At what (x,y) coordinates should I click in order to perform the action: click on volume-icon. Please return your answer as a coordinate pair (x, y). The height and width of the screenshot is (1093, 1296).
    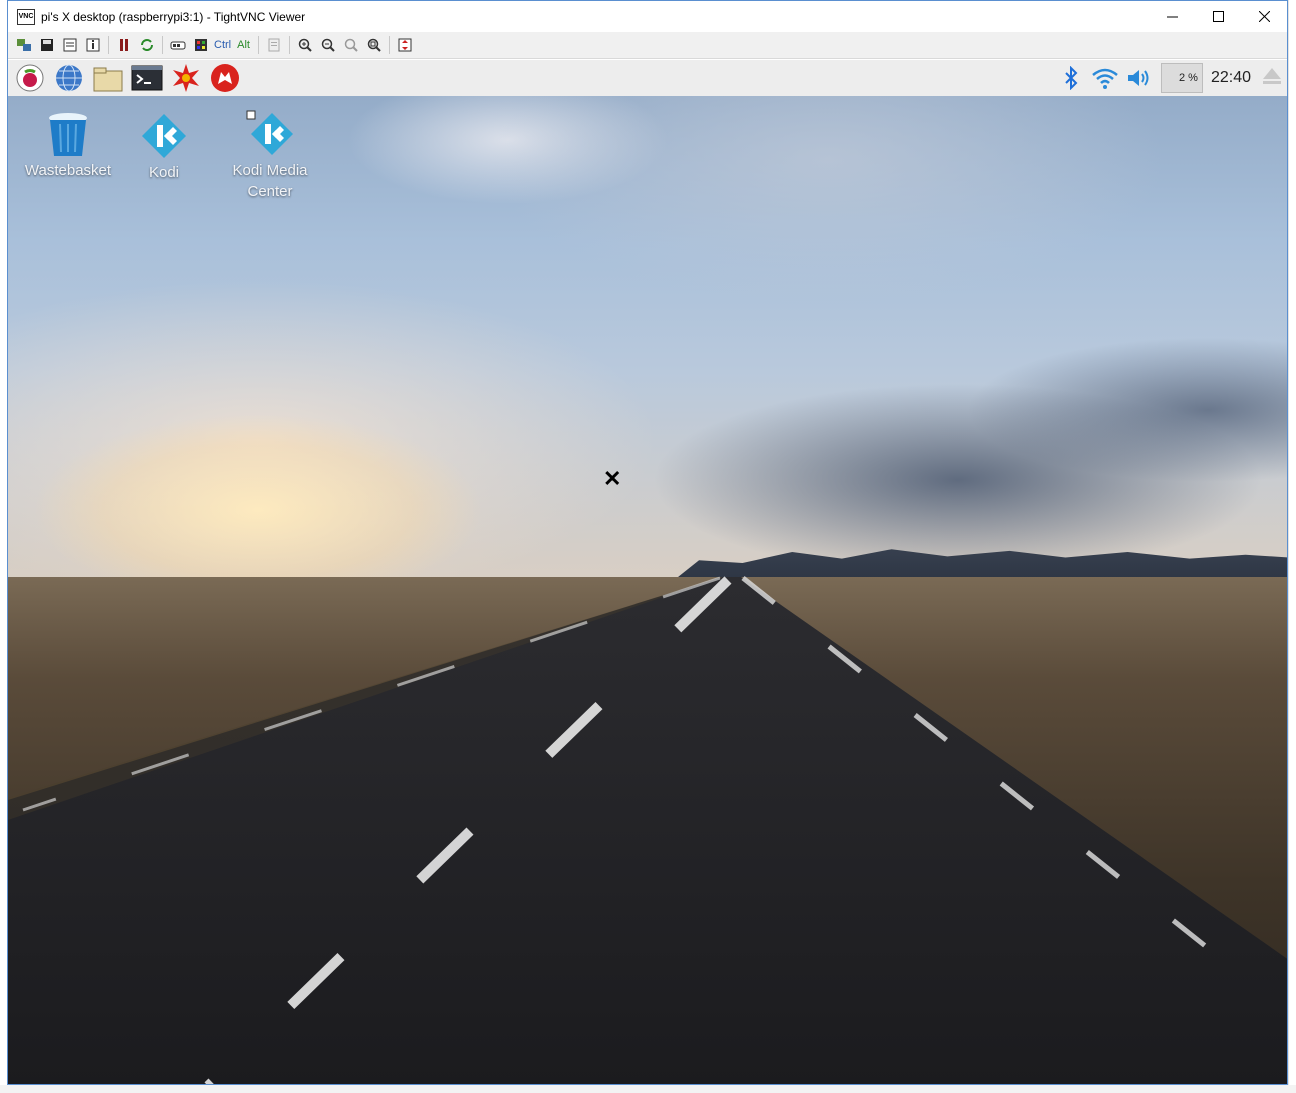
    Looking at the image, I should click on (1139, 78).